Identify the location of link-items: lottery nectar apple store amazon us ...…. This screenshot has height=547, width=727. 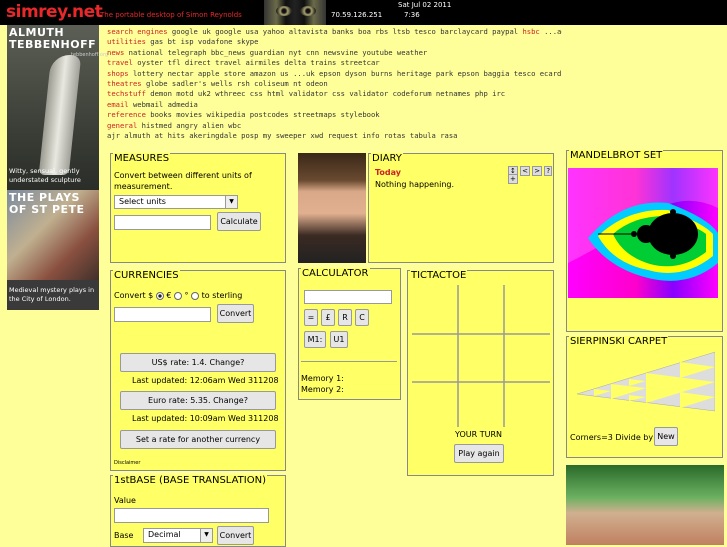
(347, 73).